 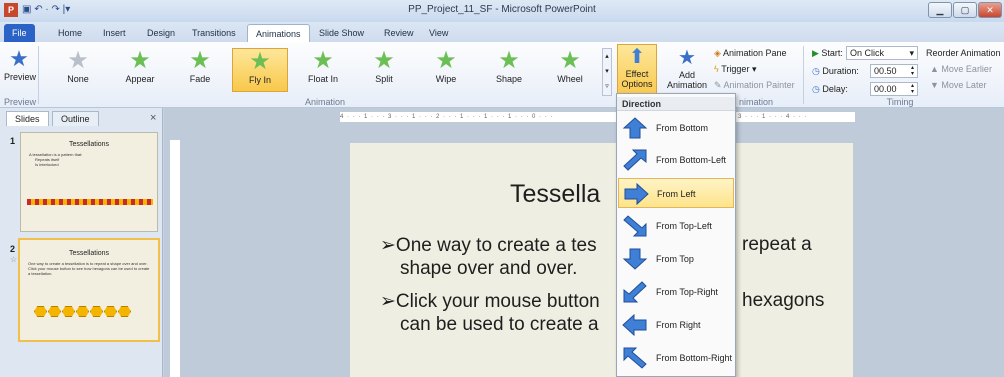 I want to click on direction-label: From Bottom, so click(x=682, y=128).